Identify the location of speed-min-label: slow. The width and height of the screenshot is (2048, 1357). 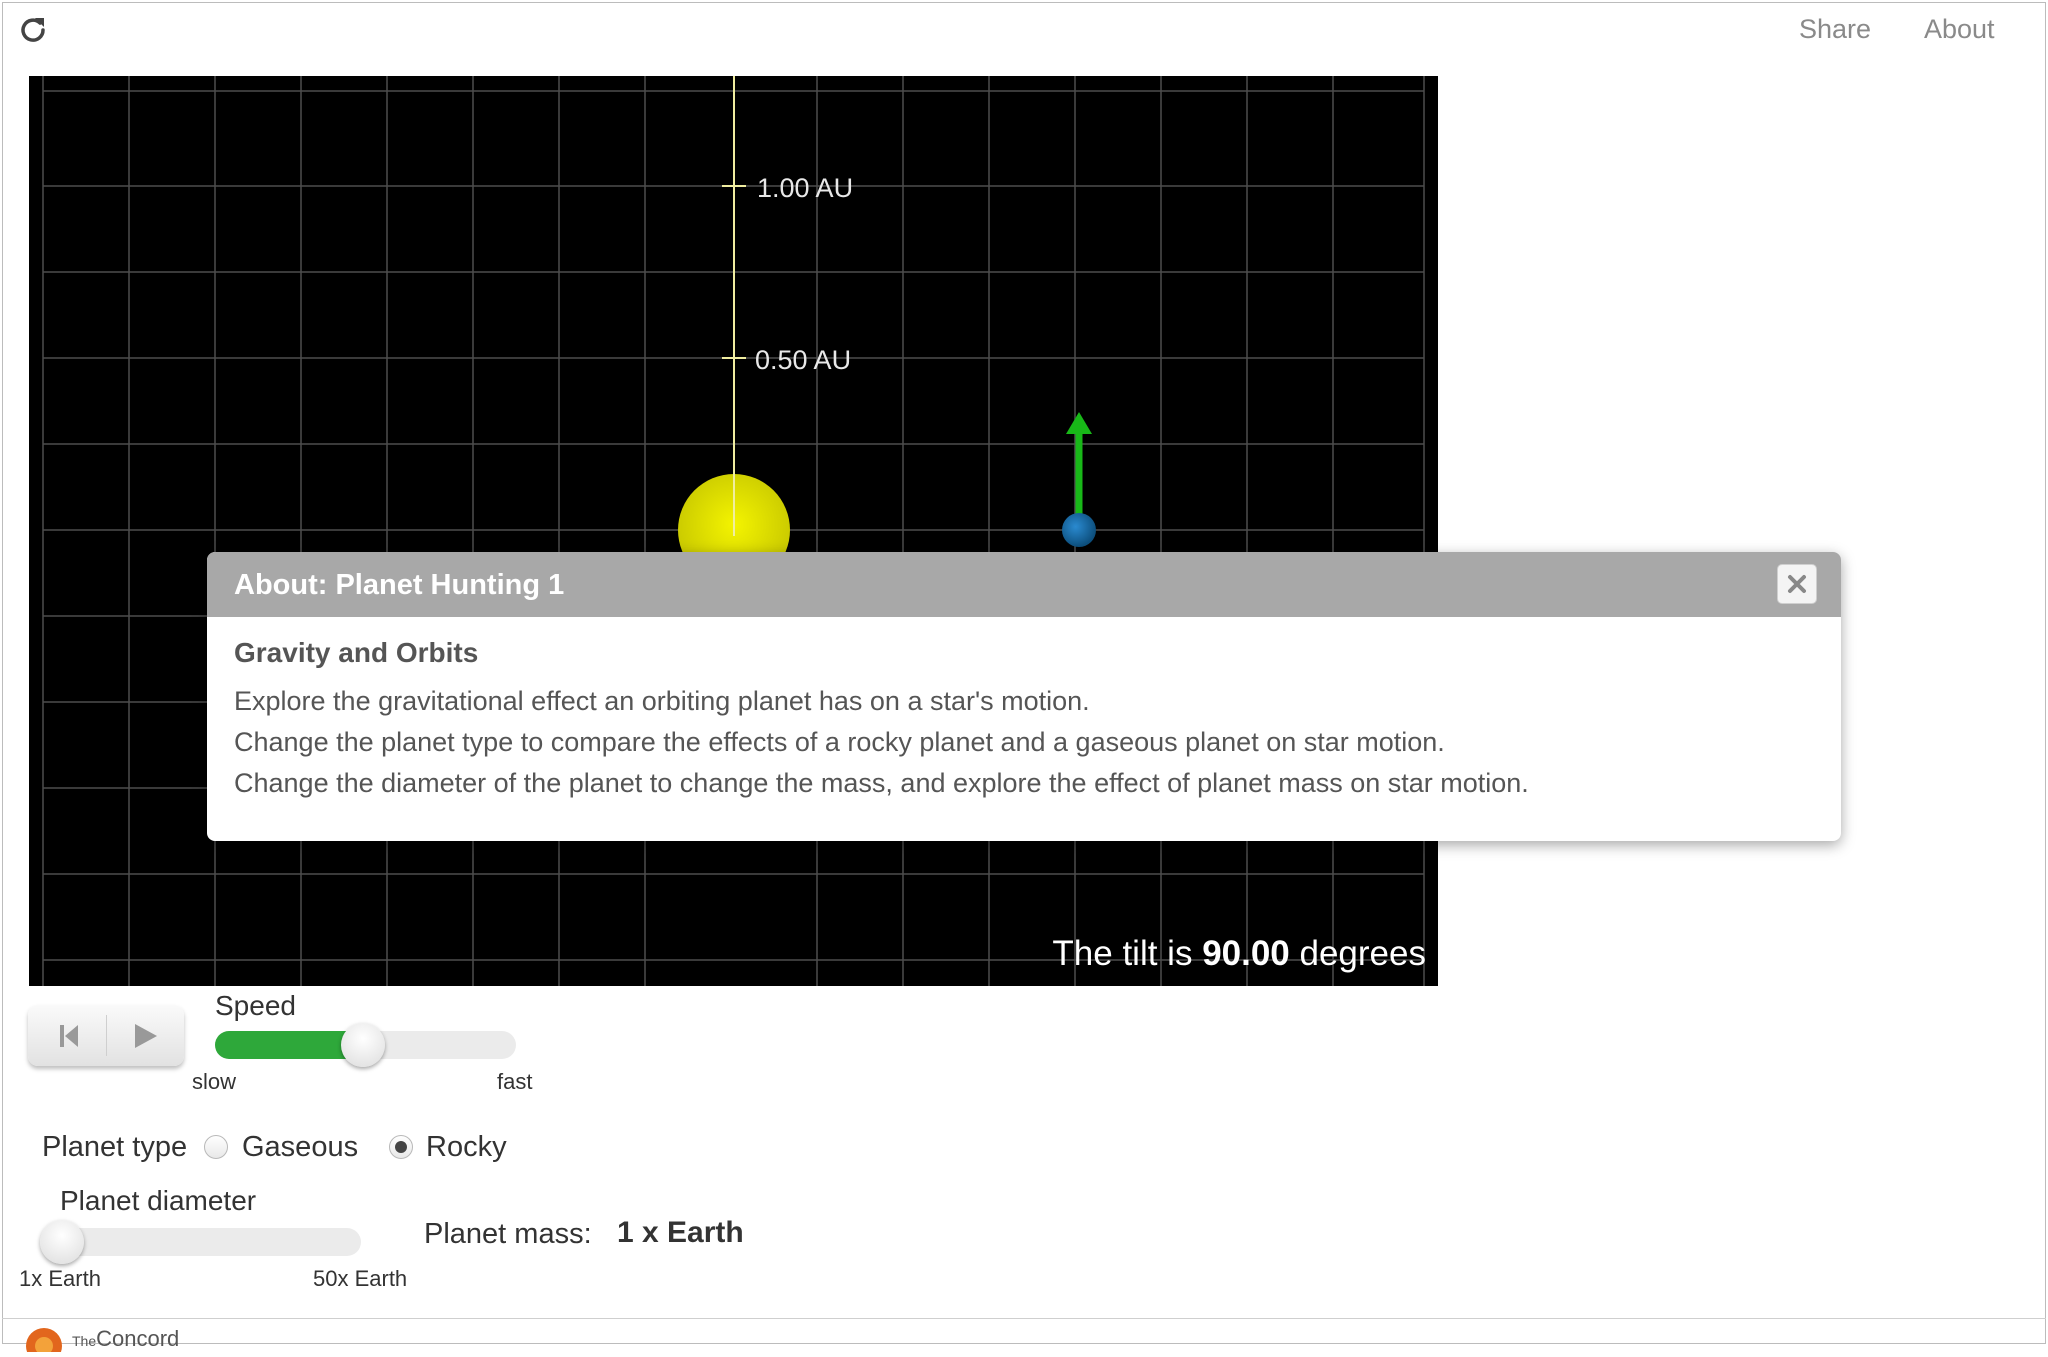
(214, 1081).